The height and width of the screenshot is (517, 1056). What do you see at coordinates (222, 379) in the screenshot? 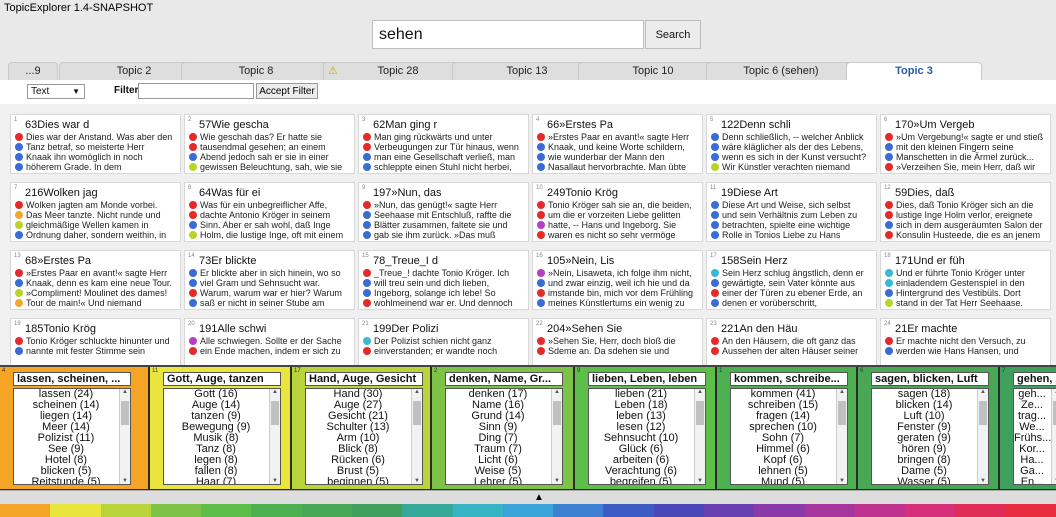
I see `topic-title: Gott, Auge, tanzen` at bounding box center [222, 379].